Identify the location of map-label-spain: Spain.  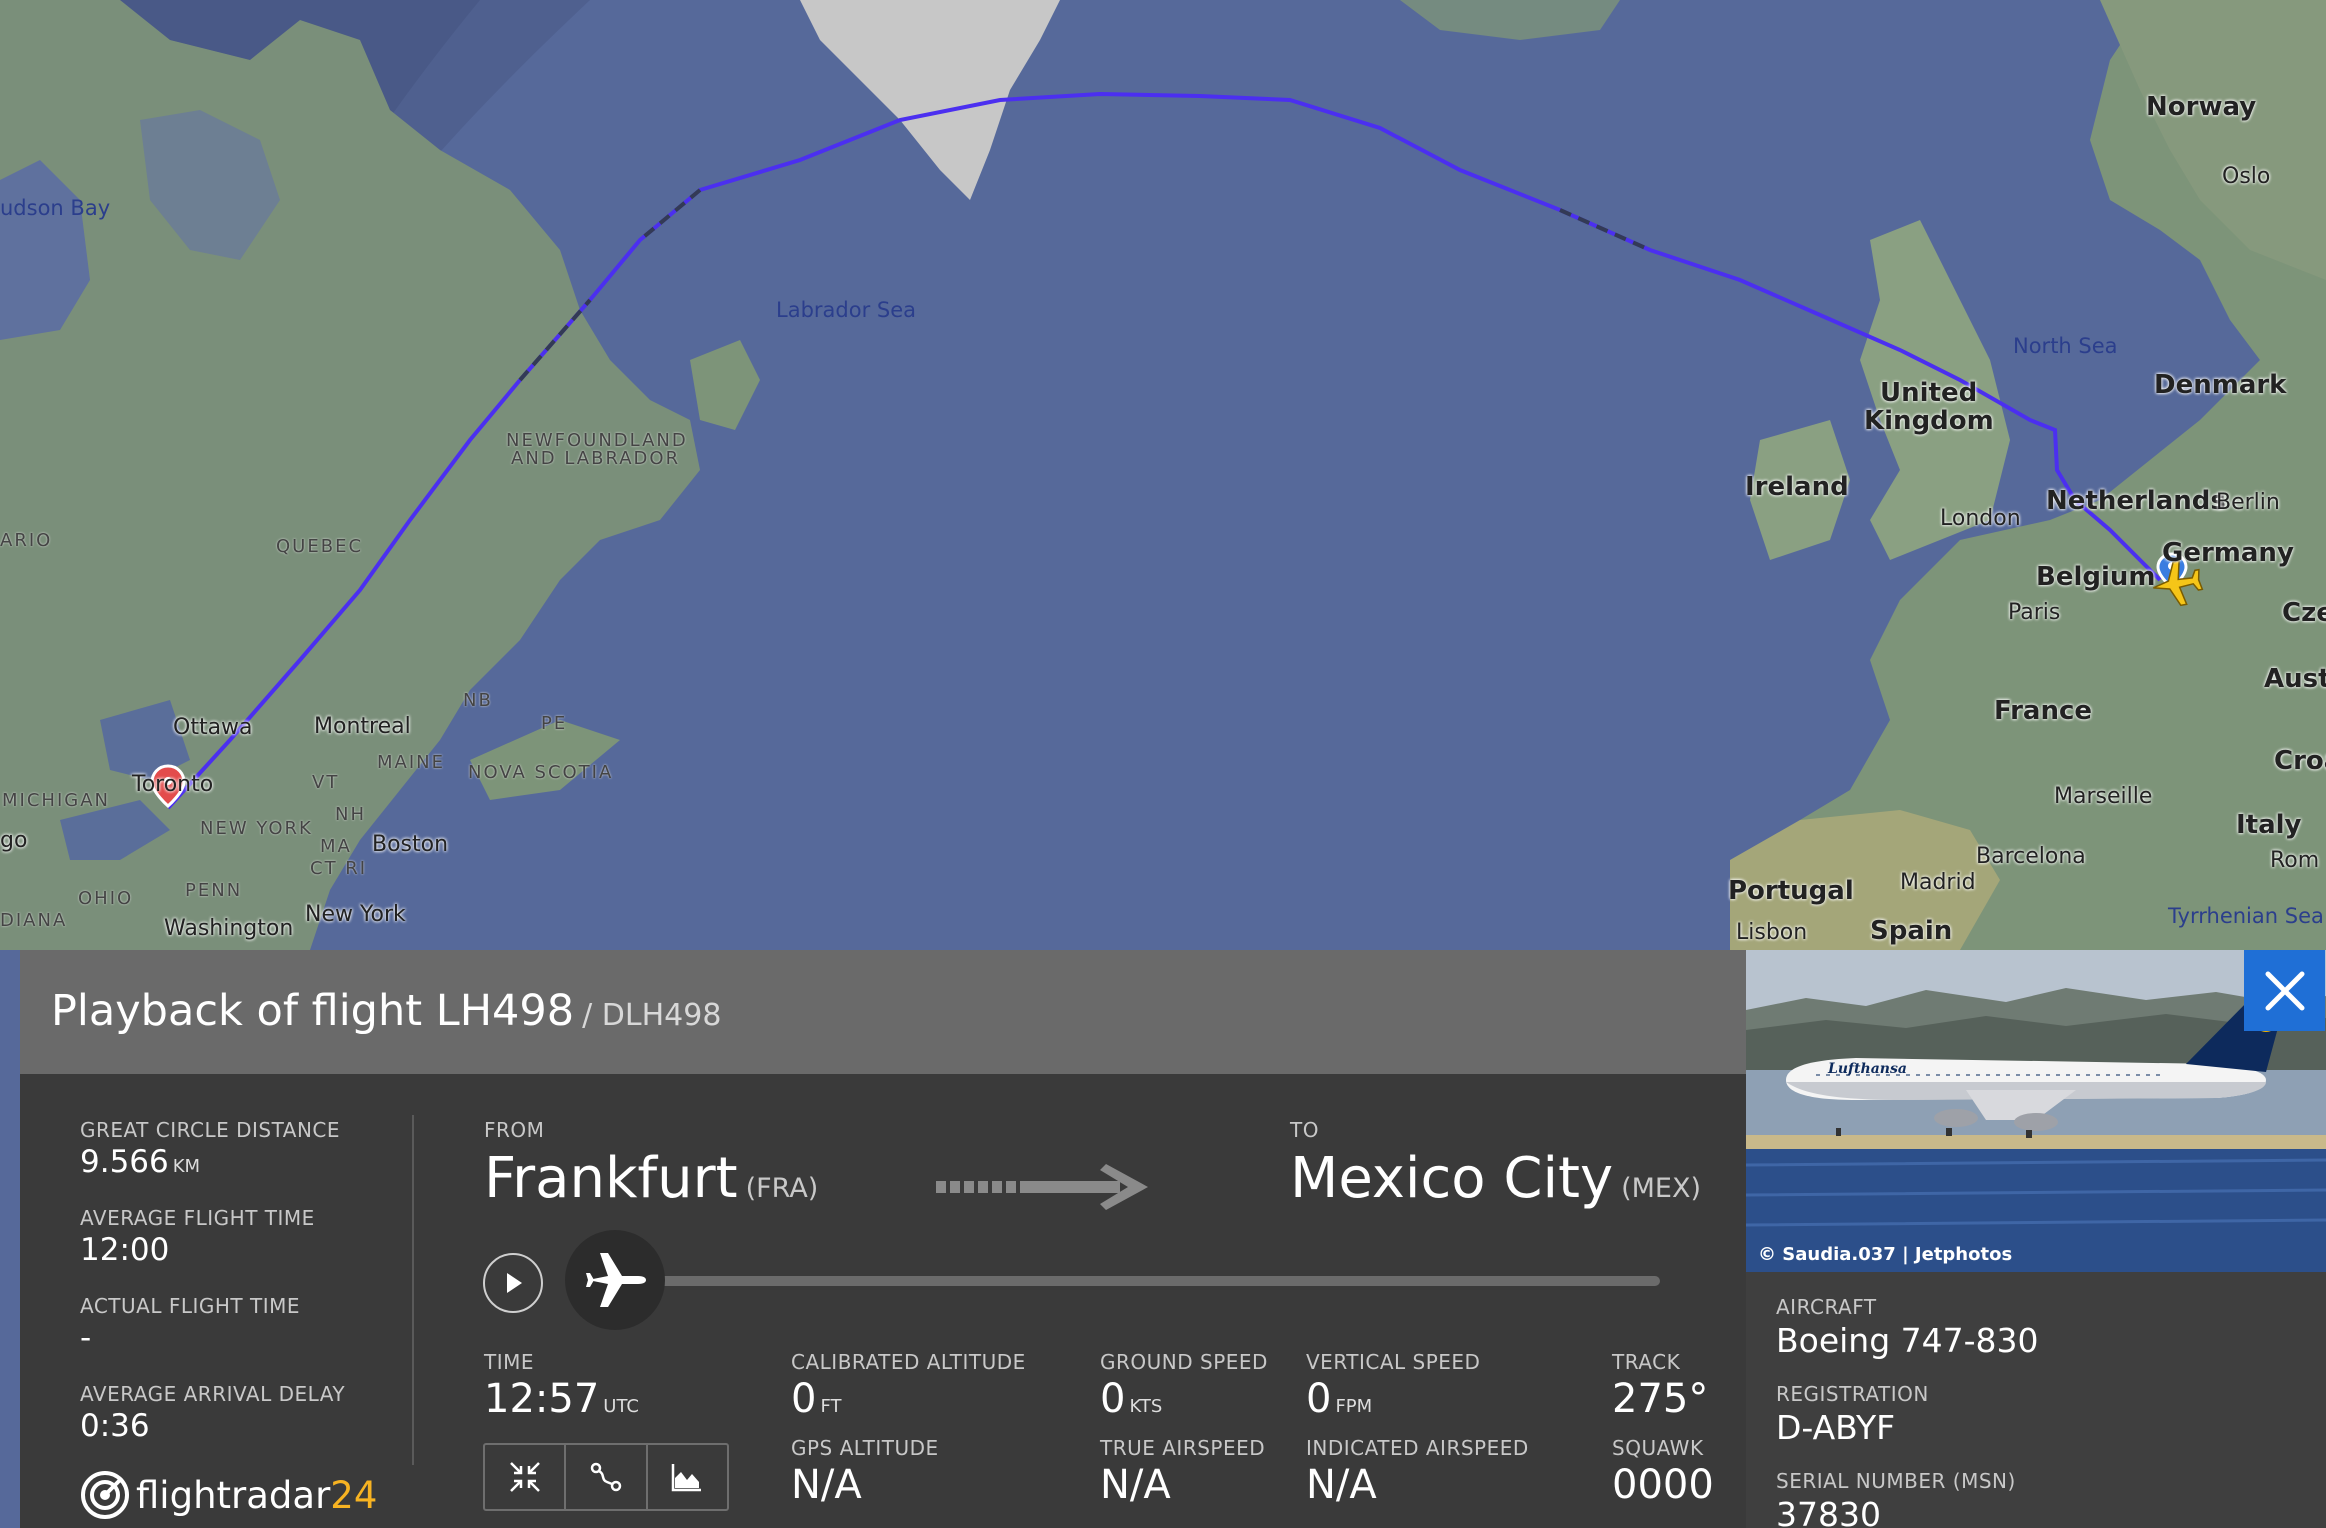
(1911, 931).